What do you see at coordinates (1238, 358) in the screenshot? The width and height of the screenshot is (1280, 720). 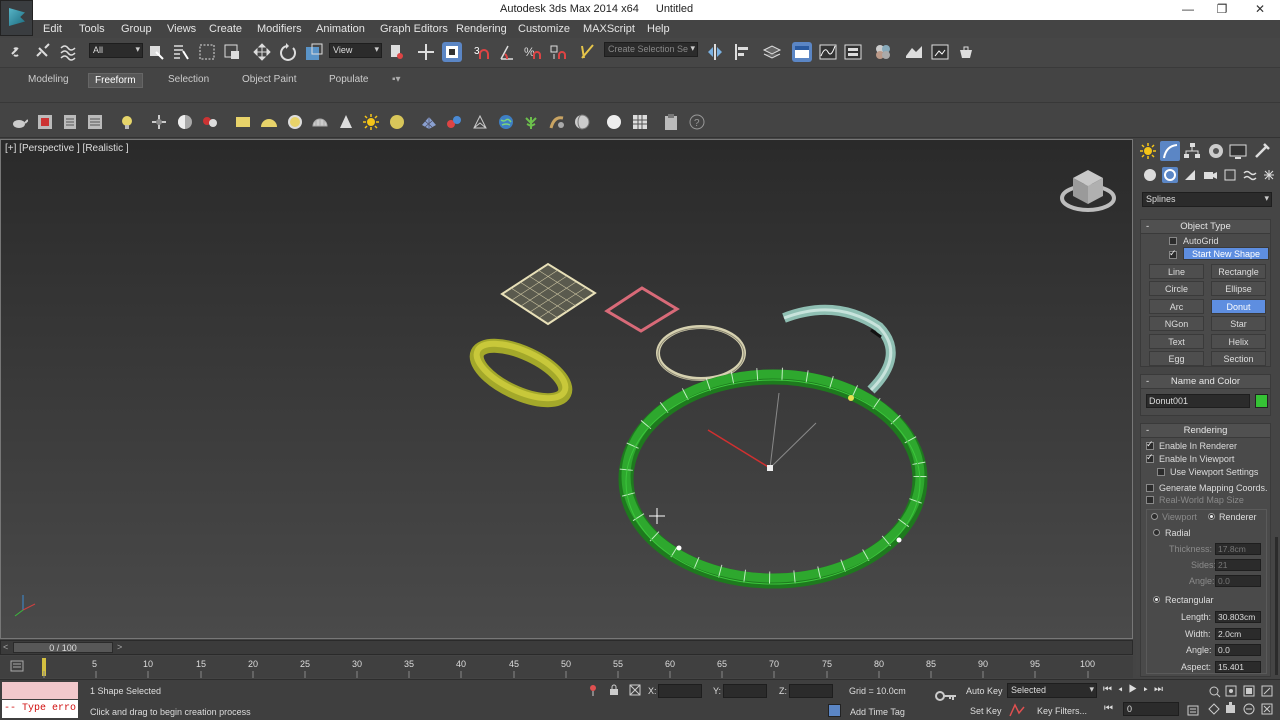 I see `section-button: Section` at bounding box center [1238, 358].